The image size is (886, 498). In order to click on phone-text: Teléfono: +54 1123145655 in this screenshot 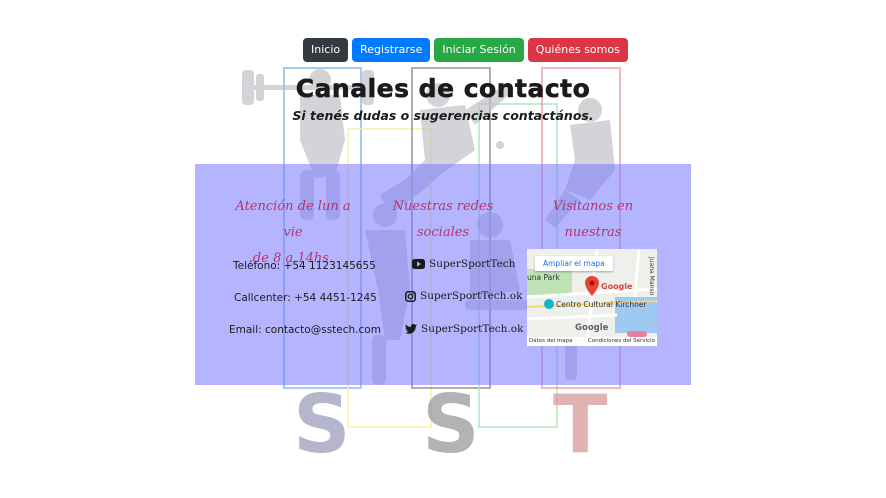, I will do `click(304, 266)`.